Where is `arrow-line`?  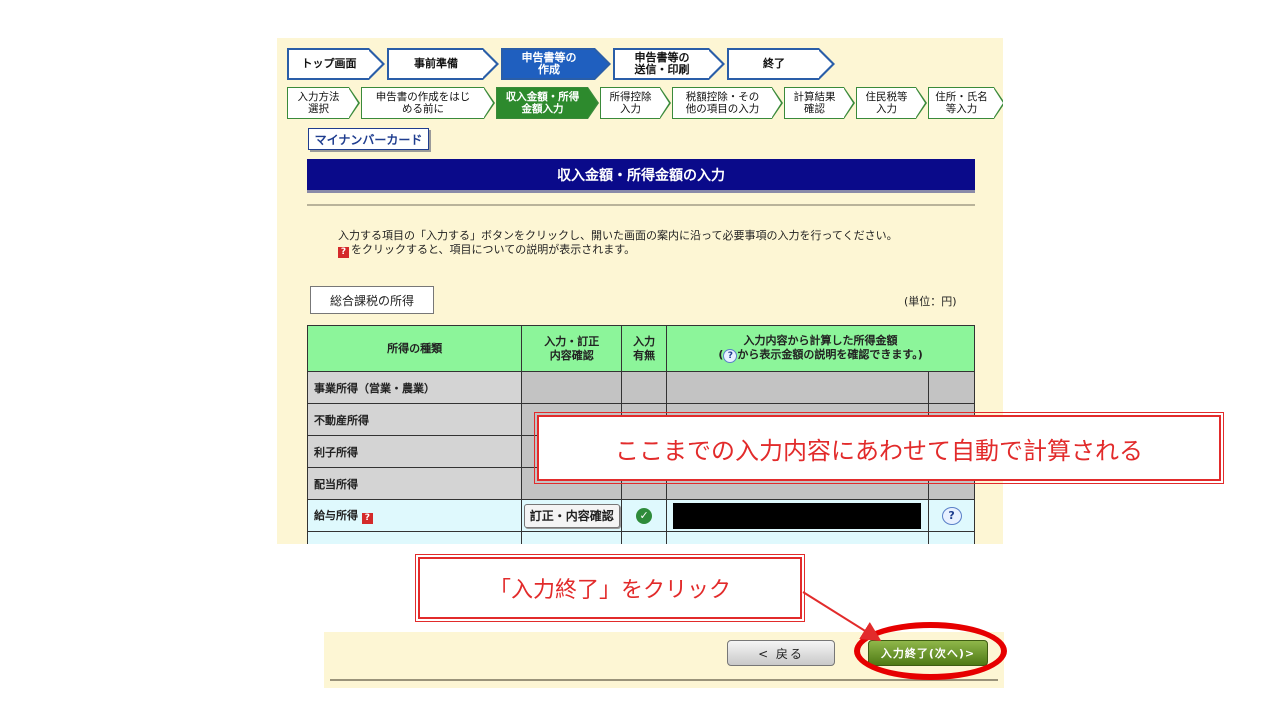 arrow-line is located at coordinates (842, 616).